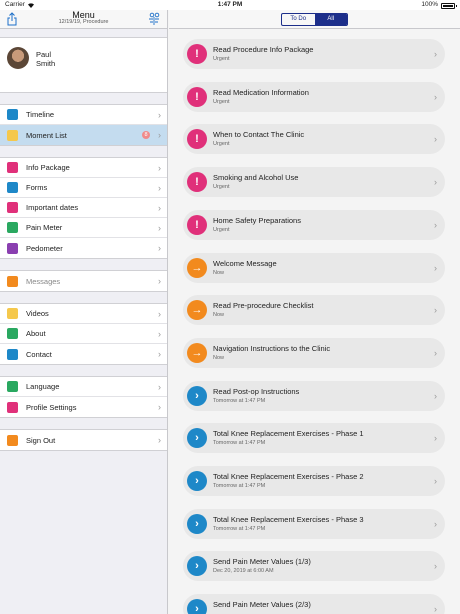  Describe the element at coordinates (83, 354) in the screenshot. I see `sidebar-item-contact: Contact ›` at that location.